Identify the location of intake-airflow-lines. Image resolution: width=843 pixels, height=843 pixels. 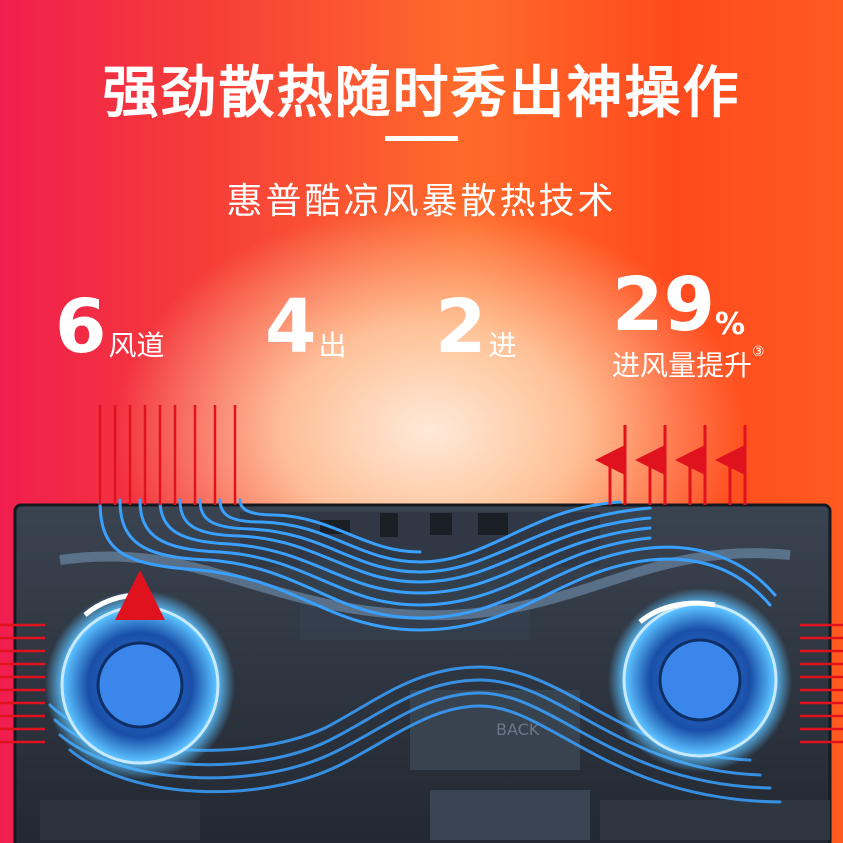
(167, 455).